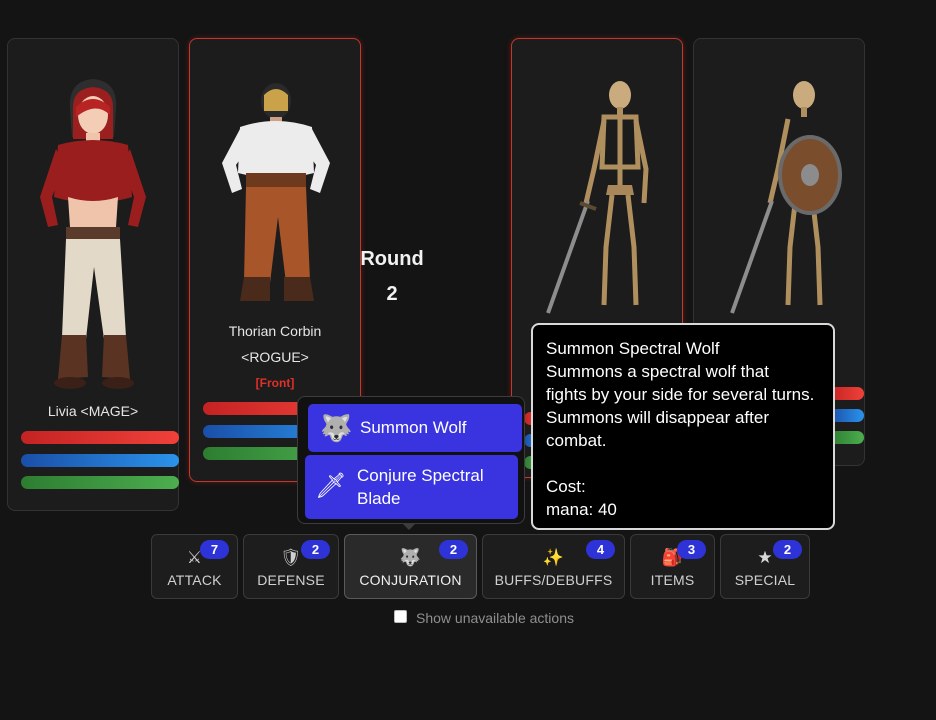 The width and height of the screenshot is (936, 720). Describe the element at coordinates (194, 580) in the screenshot. I see `tab-label: ATTACK` at that location.